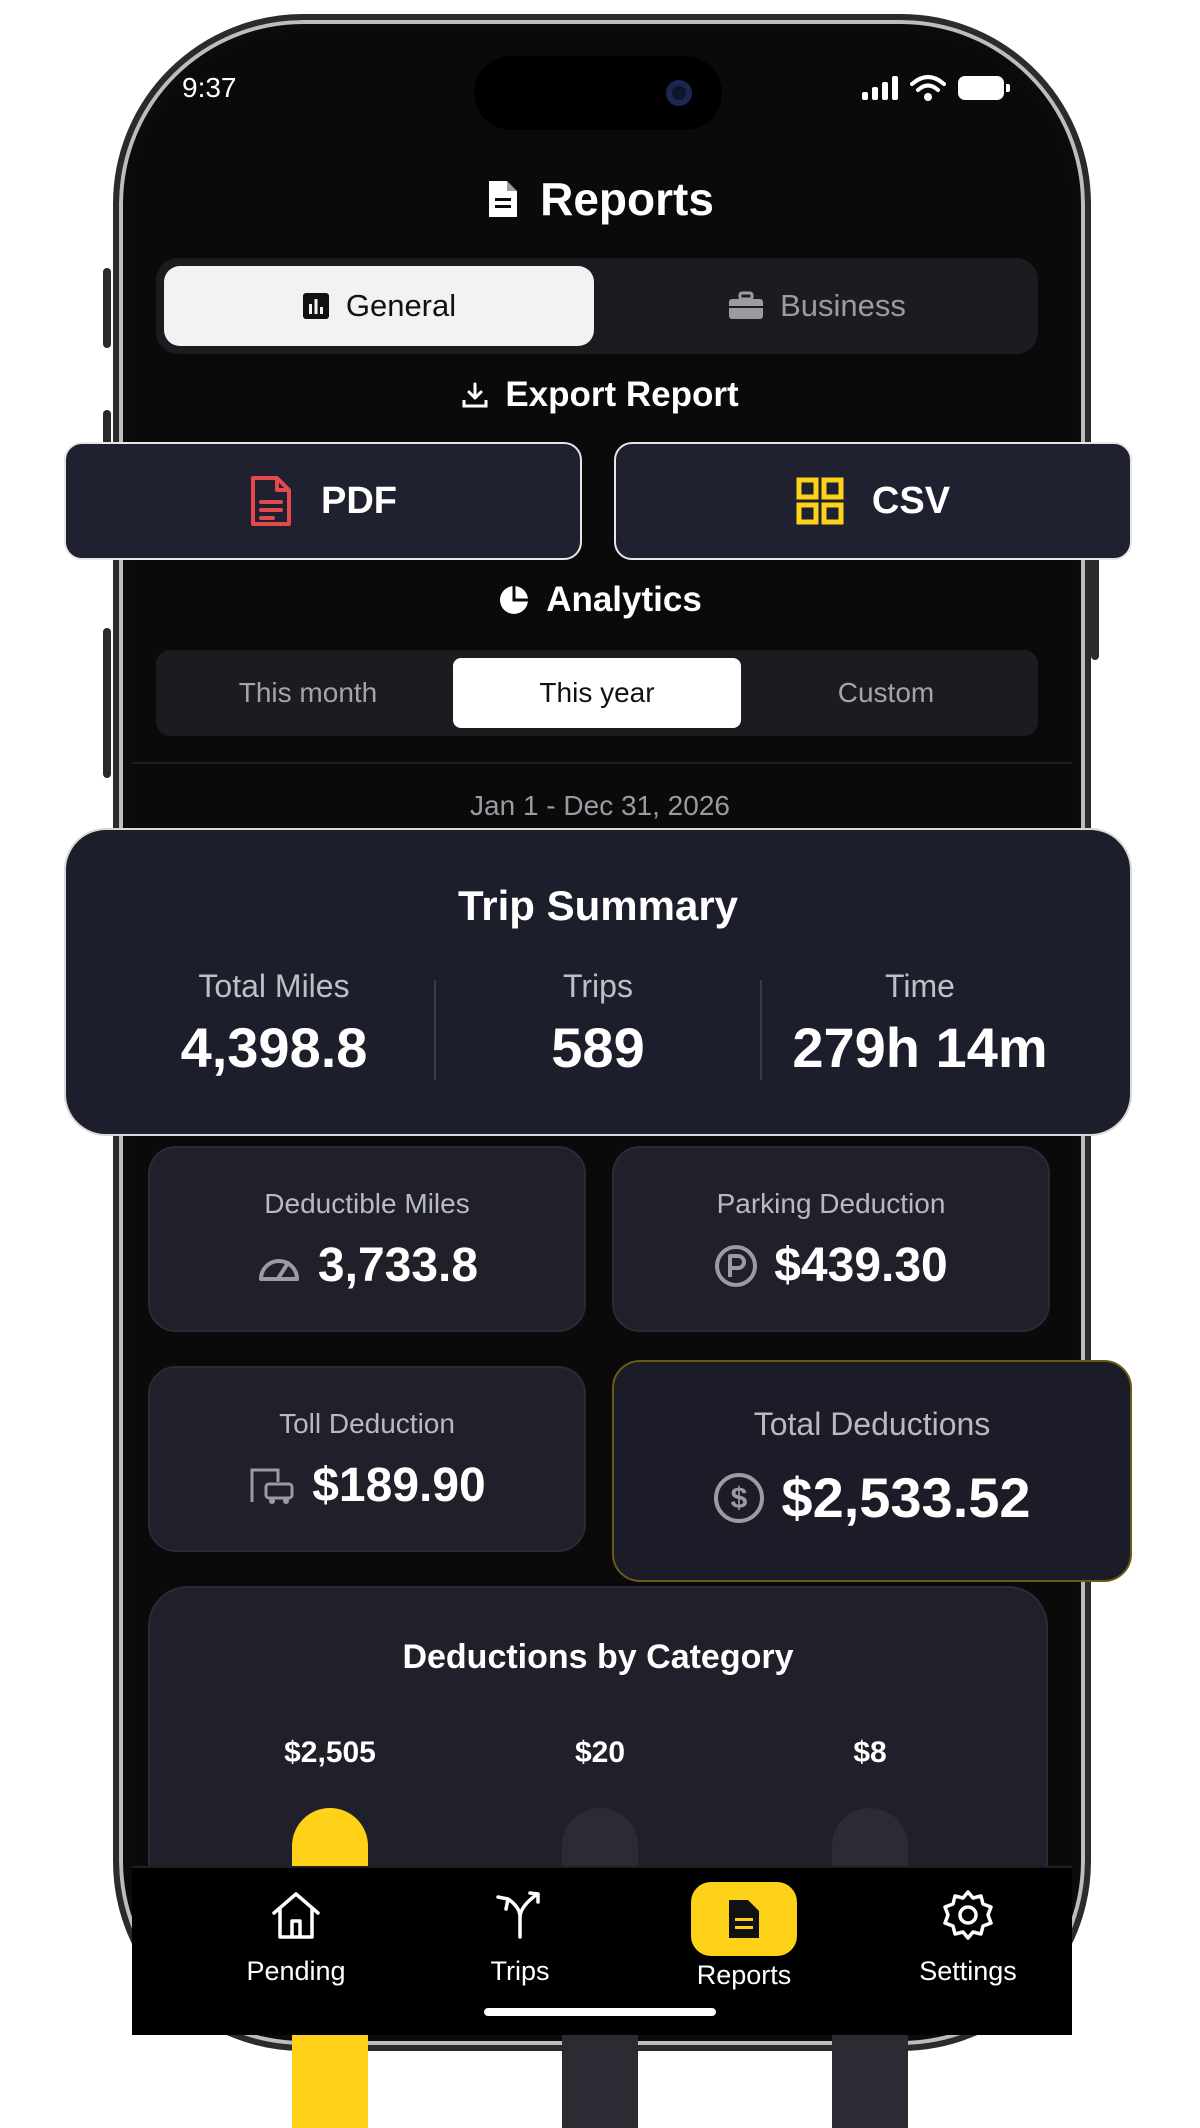  I want to click on pie-chart-icon, so click(514, 600).